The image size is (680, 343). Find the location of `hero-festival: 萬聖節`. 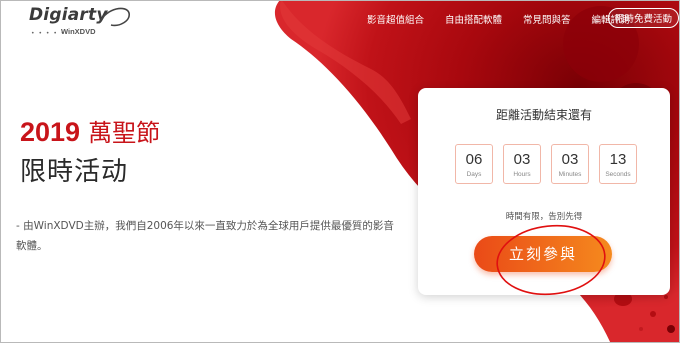

hero-festival: 萬聖節 is located at coordinates (124, 133).